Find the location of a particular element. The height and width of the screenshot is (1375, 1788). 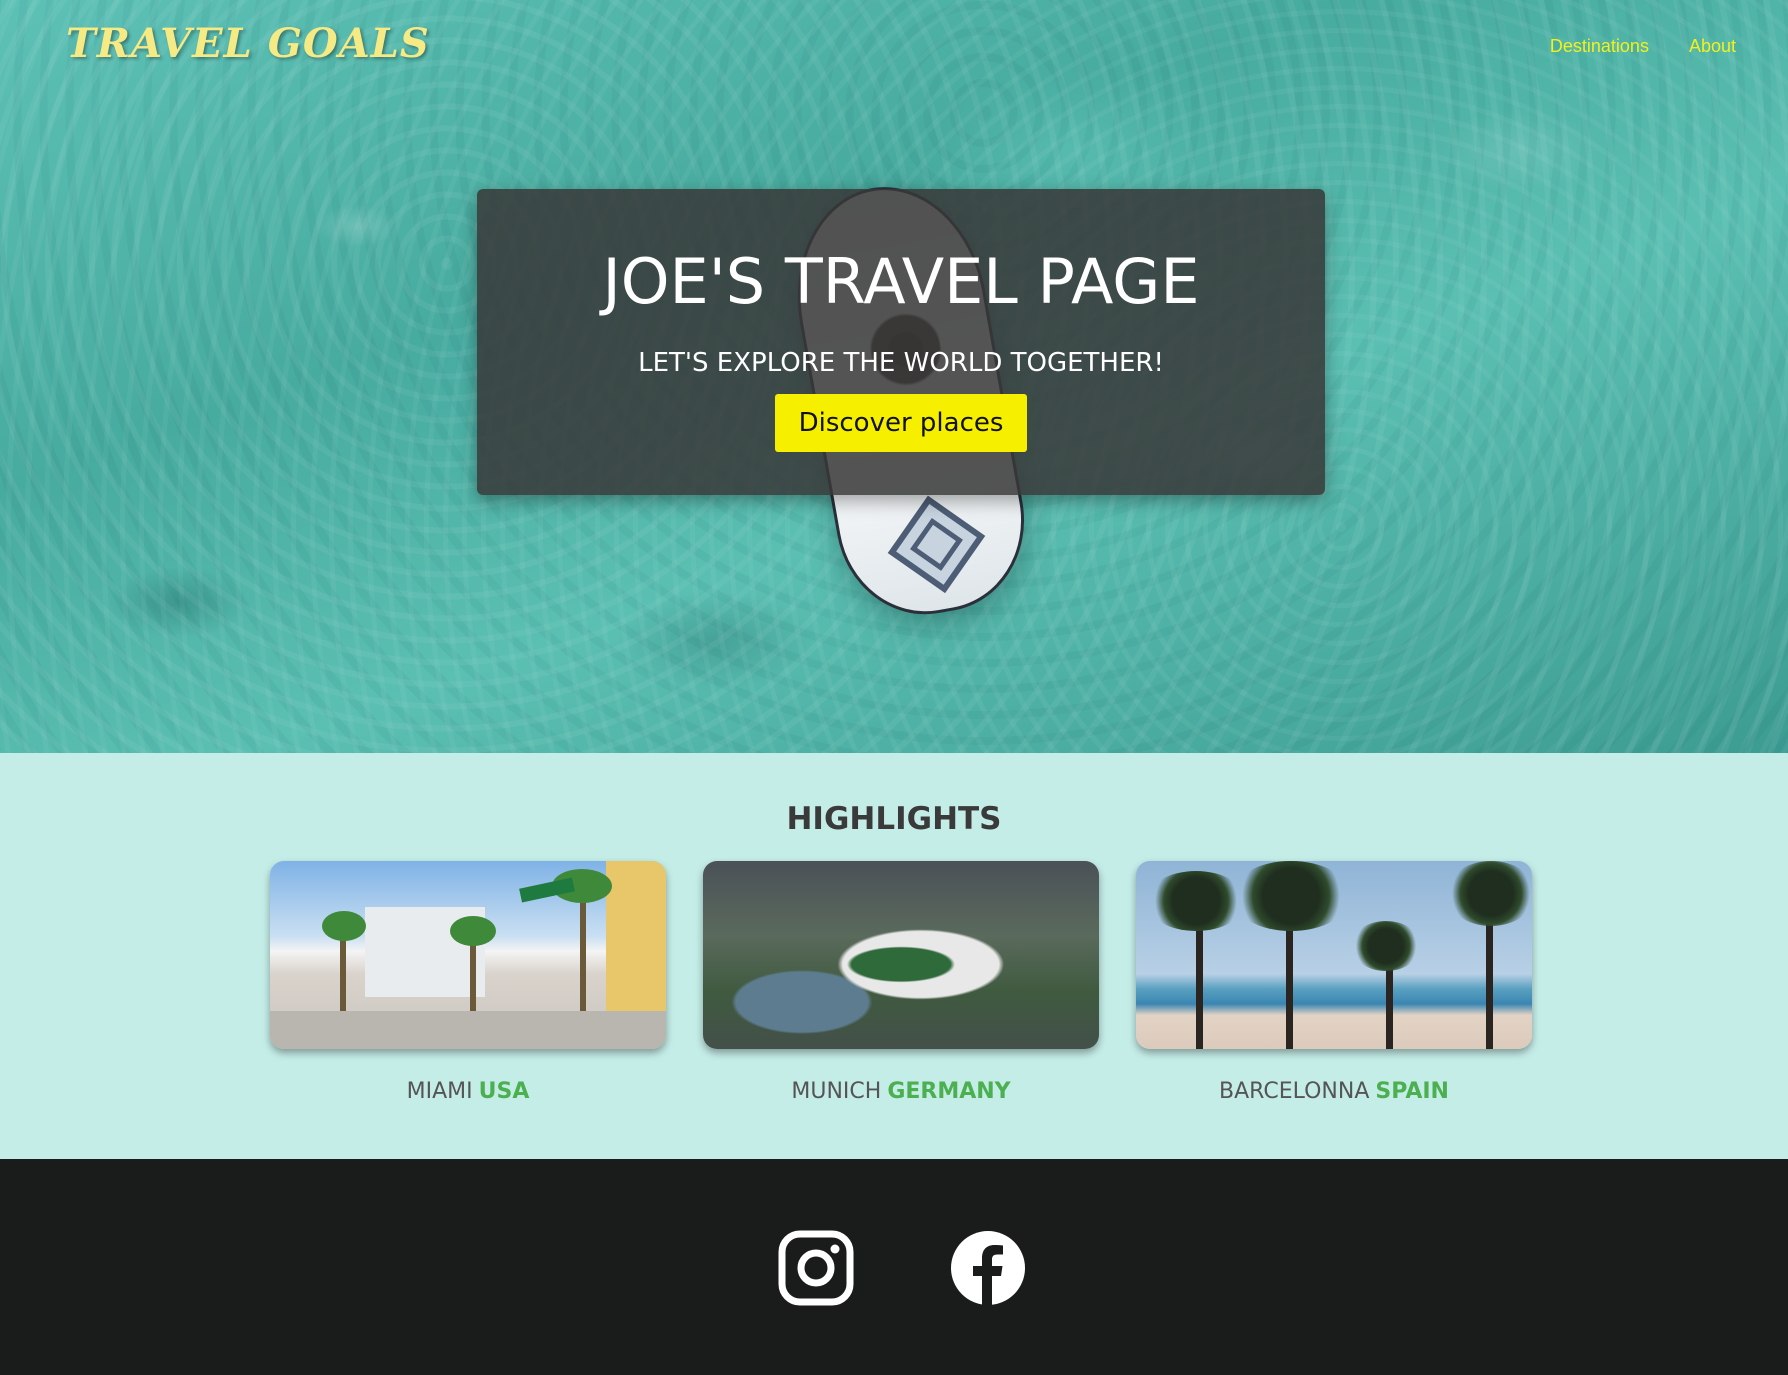

social-links is located at coordinates (902, 1268).